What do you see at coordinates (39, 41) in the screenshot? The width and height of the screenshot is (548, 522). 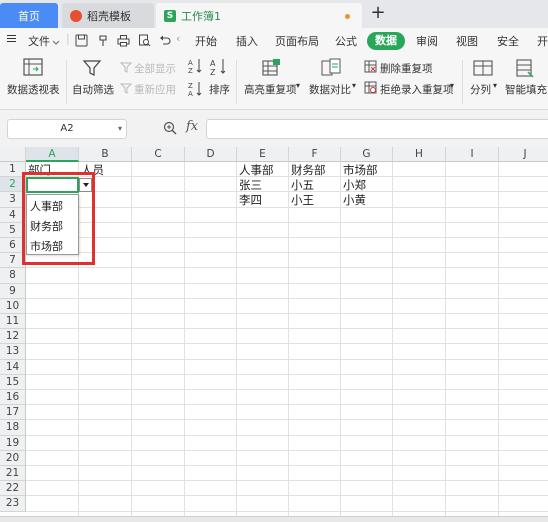 I see `menu-file: 文件` at bounding box center [39, 41].